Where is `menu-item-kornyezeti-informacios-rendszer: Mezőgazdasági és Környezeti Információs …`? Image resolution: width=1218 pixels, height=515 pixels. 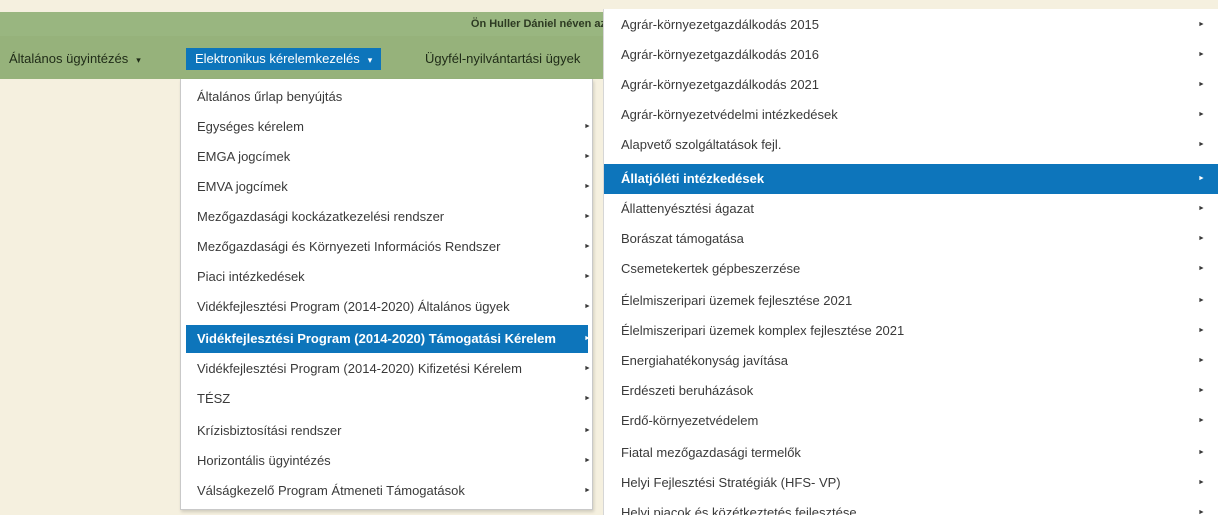
menu-item-kornyezeti-informacios-rendszer: Mezőgazdasági és Környezeti Információs … is located at coordinates (388, 247).